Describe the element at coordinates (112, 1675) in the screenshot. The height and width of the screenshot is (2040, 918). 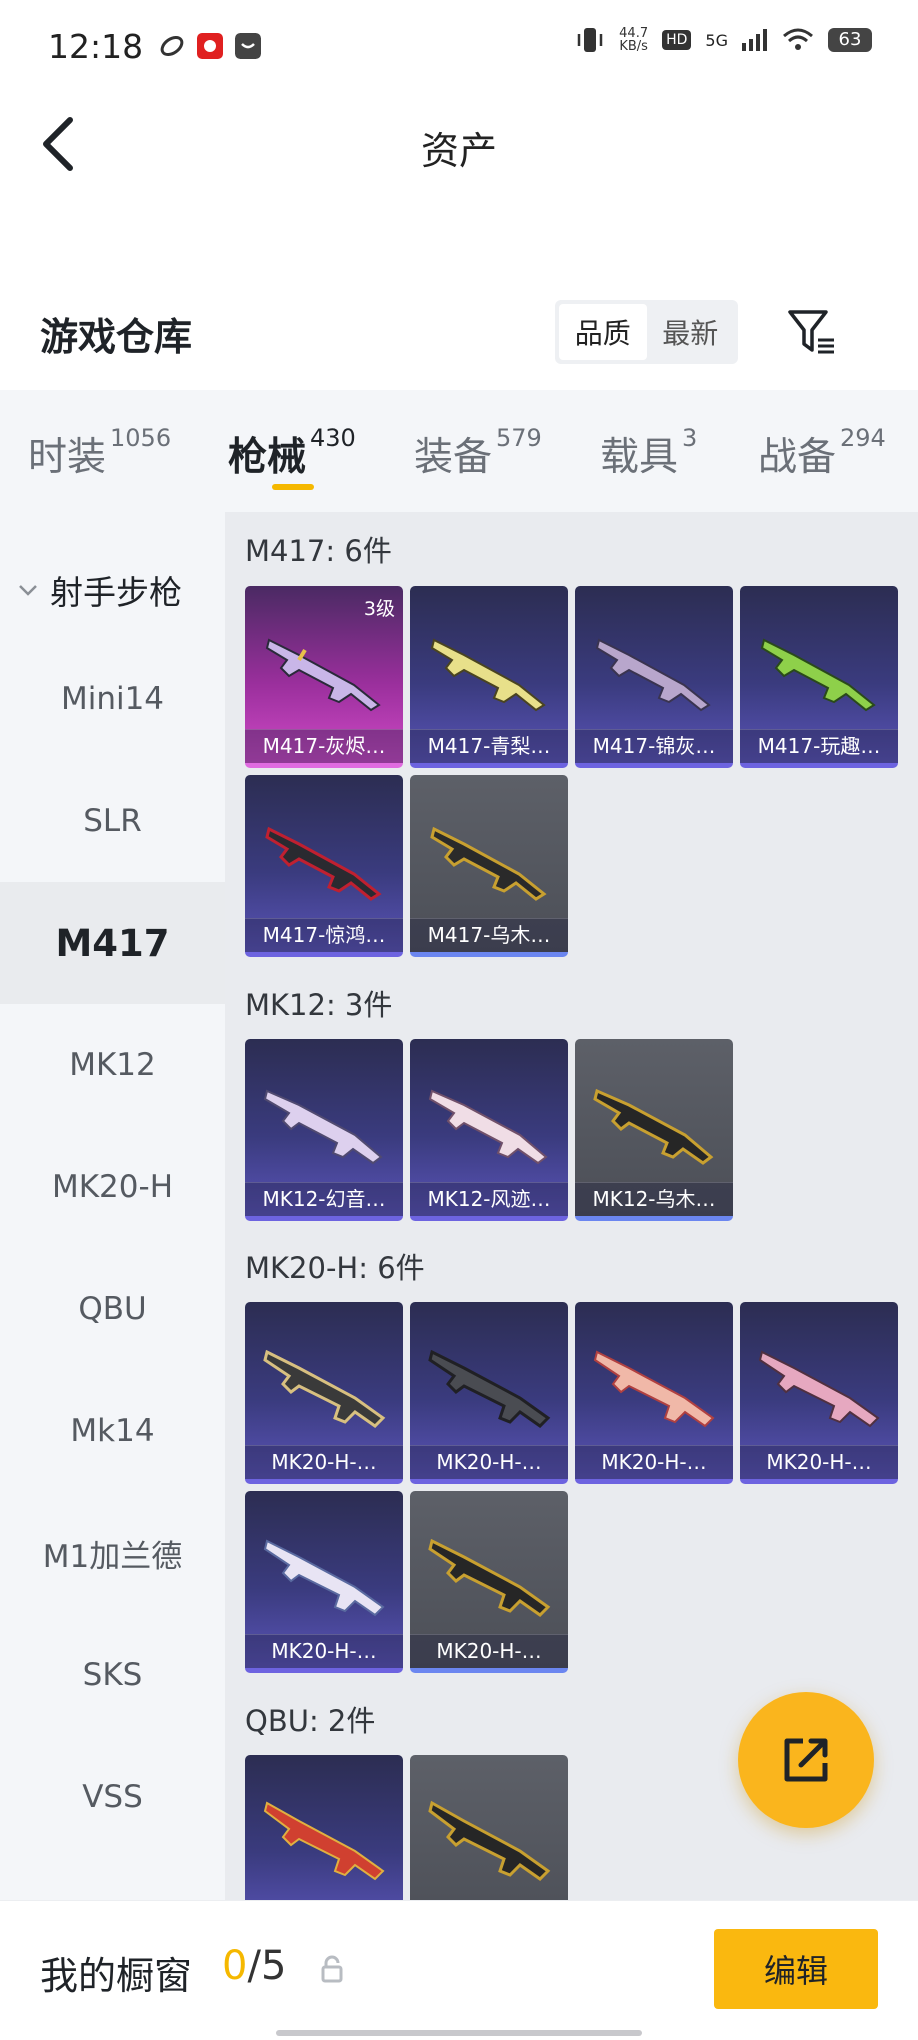
I see `sidebar-item-sks: SKS` at that location.